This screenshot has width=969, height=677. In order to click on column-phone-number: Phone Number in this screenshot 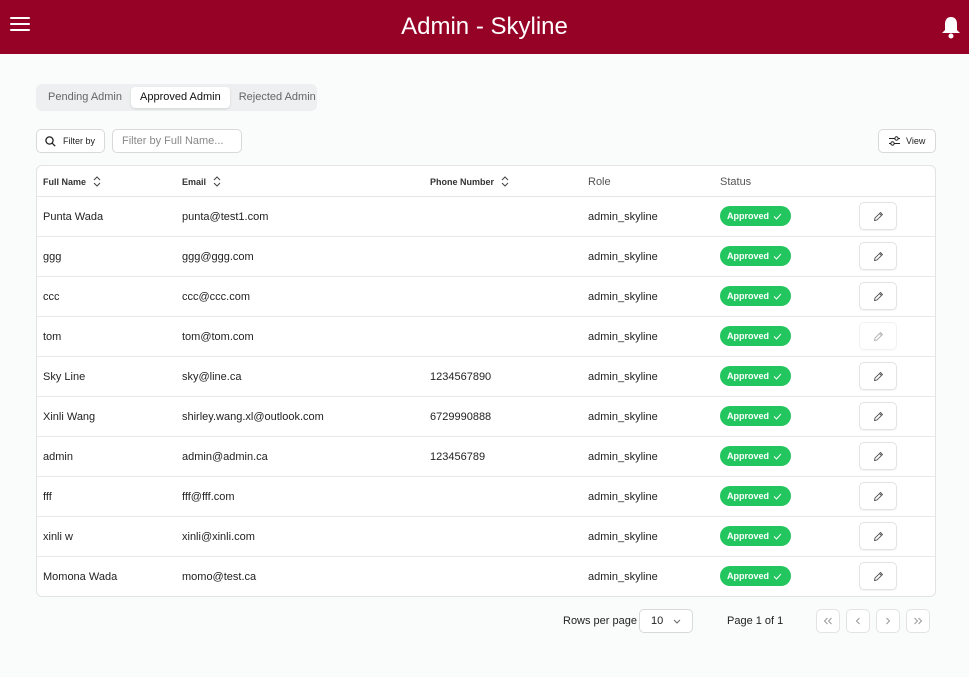, I will do `click(469, 181)`.